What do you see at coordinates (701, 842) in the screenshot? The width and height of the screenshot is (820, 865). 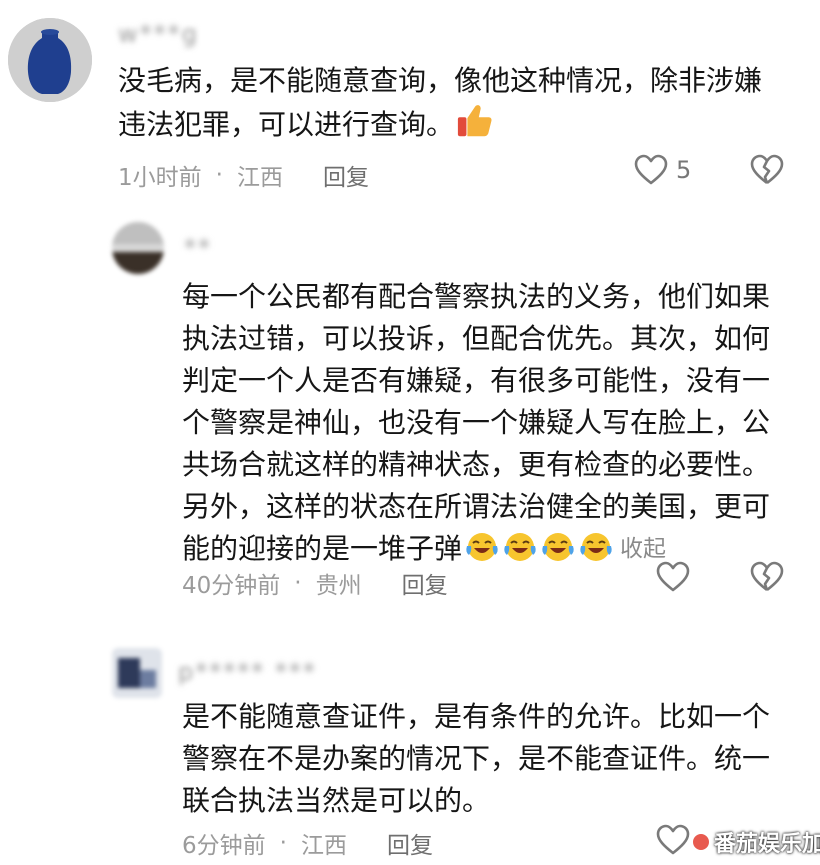 I see `watermark-logo-icon` at bounding box center [701, 842].